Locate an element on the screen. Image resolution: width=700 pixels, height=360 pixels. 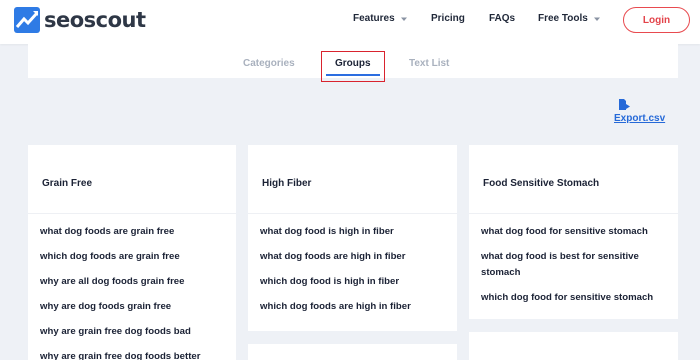
keyword-item: why are grain free dog foods better is located at coordinates (120, 355).